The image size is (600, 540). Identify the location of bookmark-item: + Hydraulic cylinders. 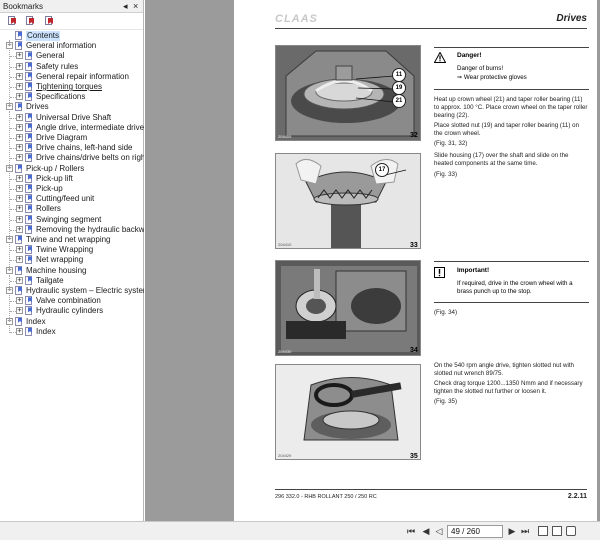
(72, 311).